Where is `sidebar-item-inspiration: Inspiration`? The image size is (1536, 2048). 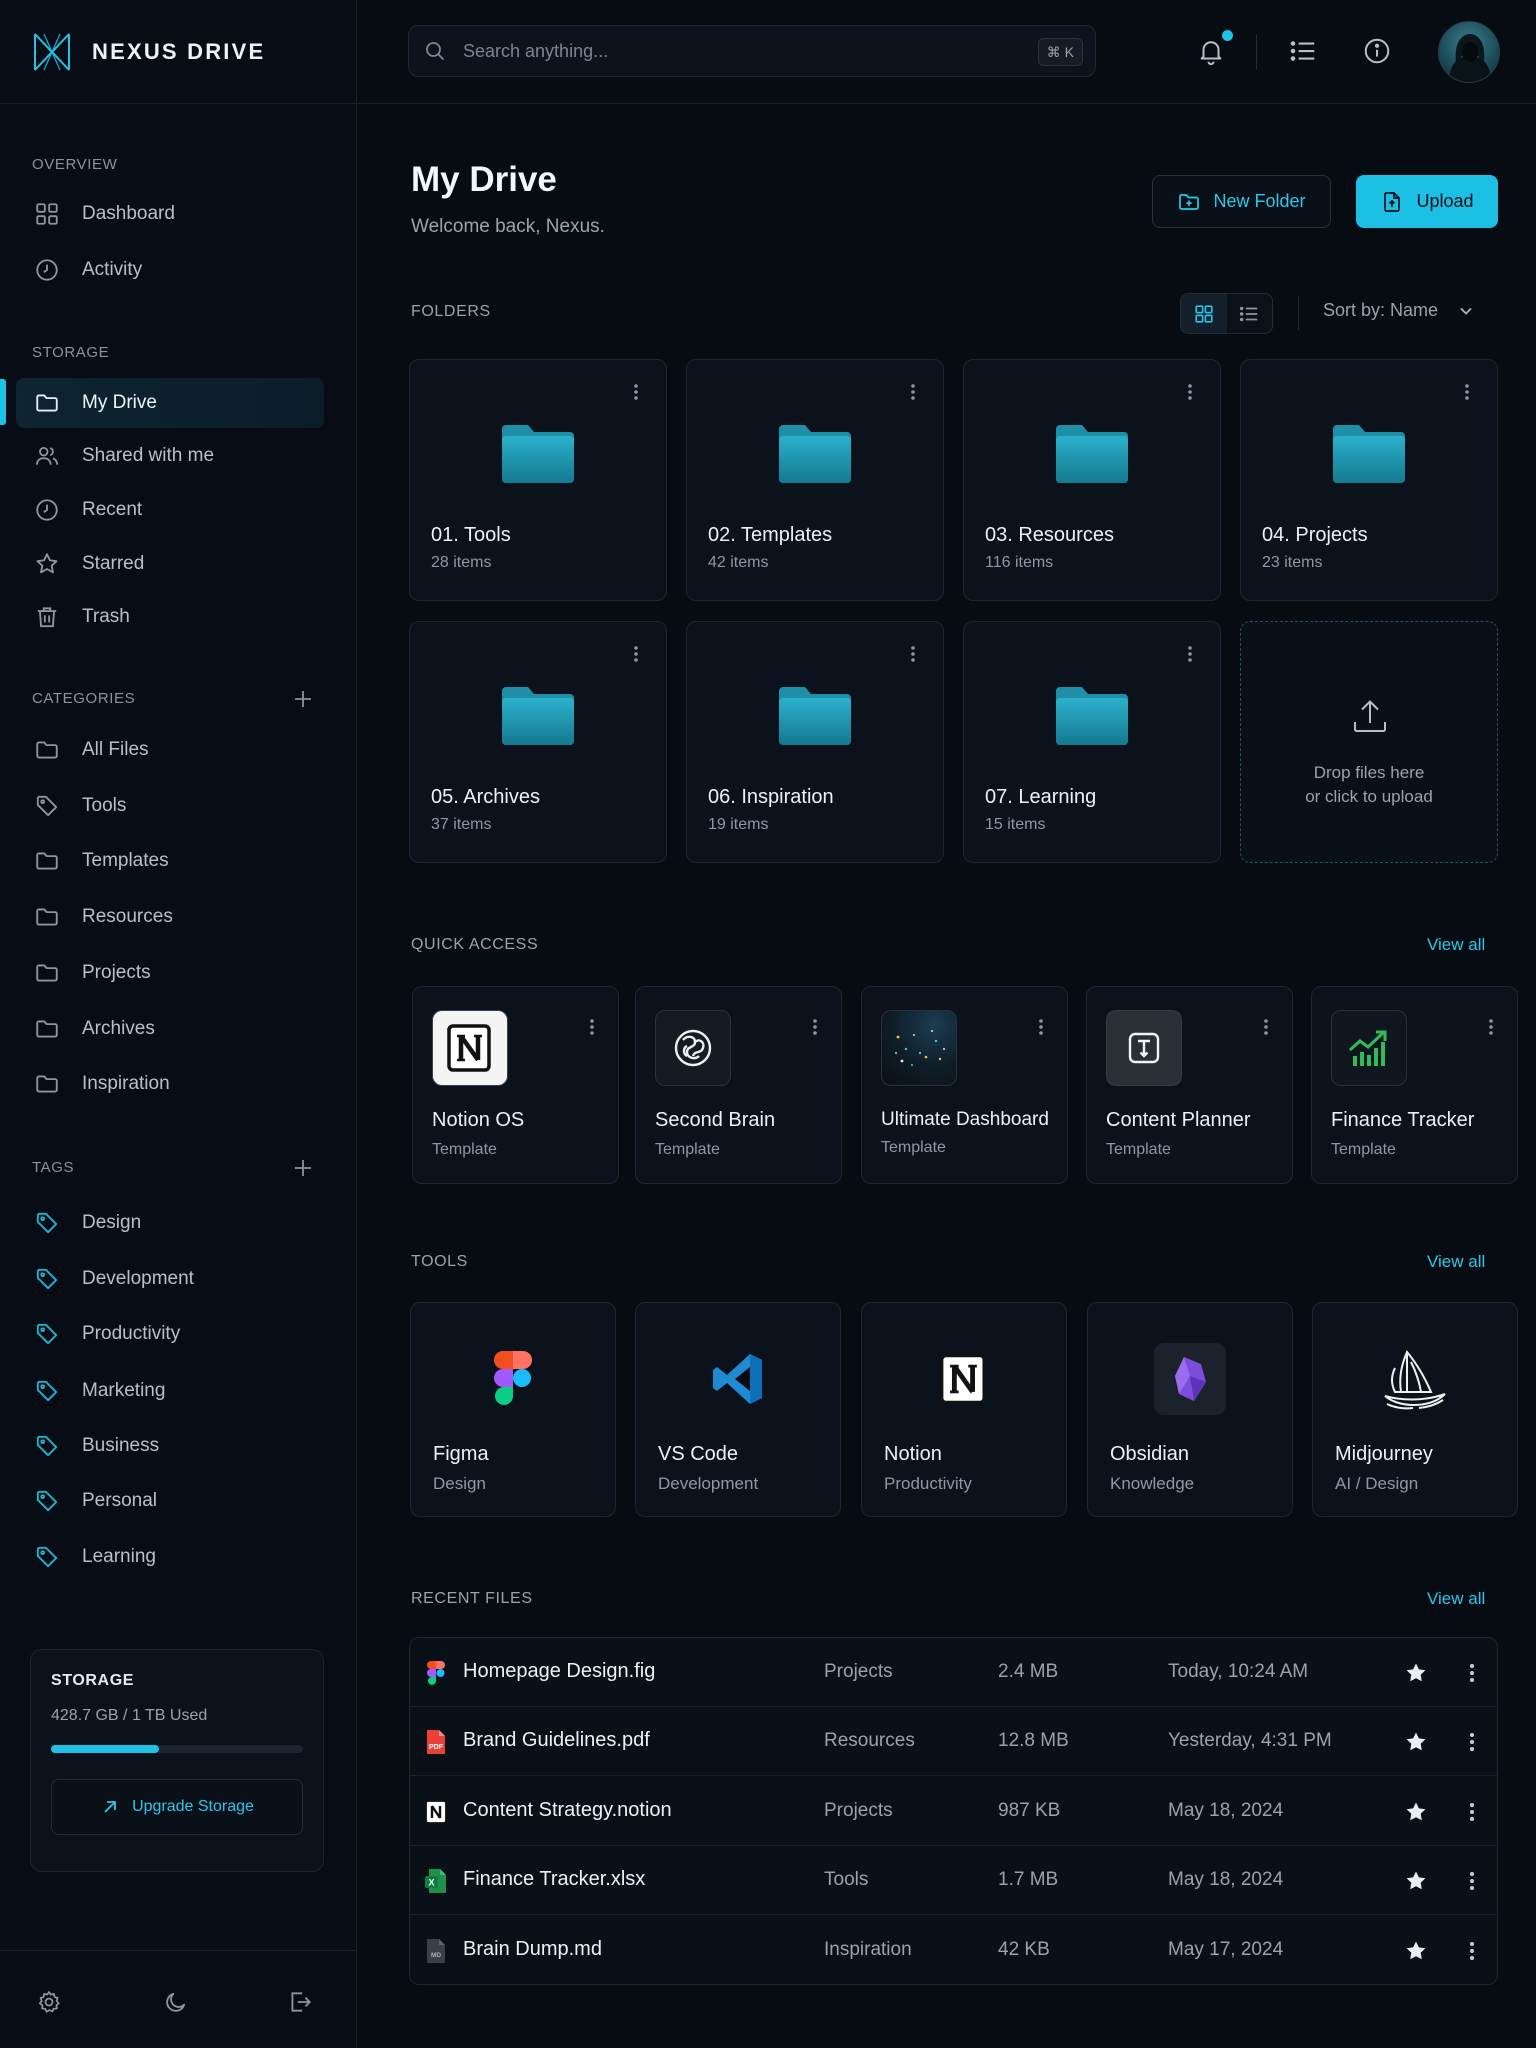
sidebar-item-inspiration: Inspiration is located at coordinates (170, 1084).